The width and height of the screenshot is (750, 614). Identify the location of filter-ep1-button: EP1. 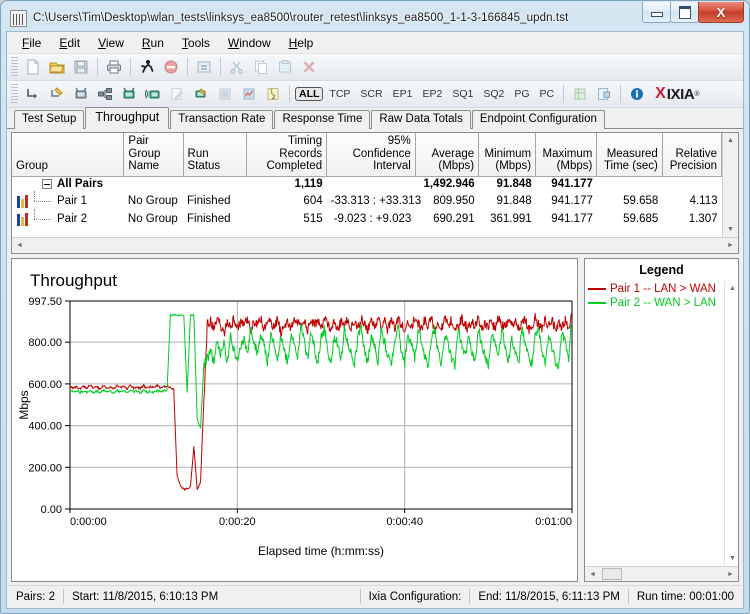
(403, 94).